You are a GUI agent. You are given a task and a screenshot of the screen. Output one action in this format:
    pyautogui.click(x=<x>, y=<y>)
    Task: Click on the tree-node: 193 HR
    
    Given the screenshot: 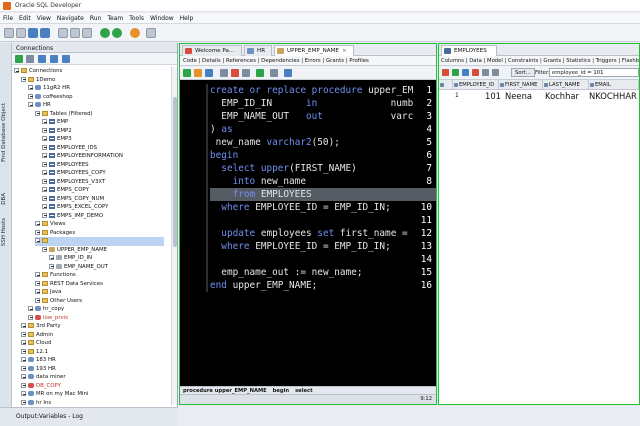 What is the action you would take?
    pyautogui.click(x=38, y=369)
    